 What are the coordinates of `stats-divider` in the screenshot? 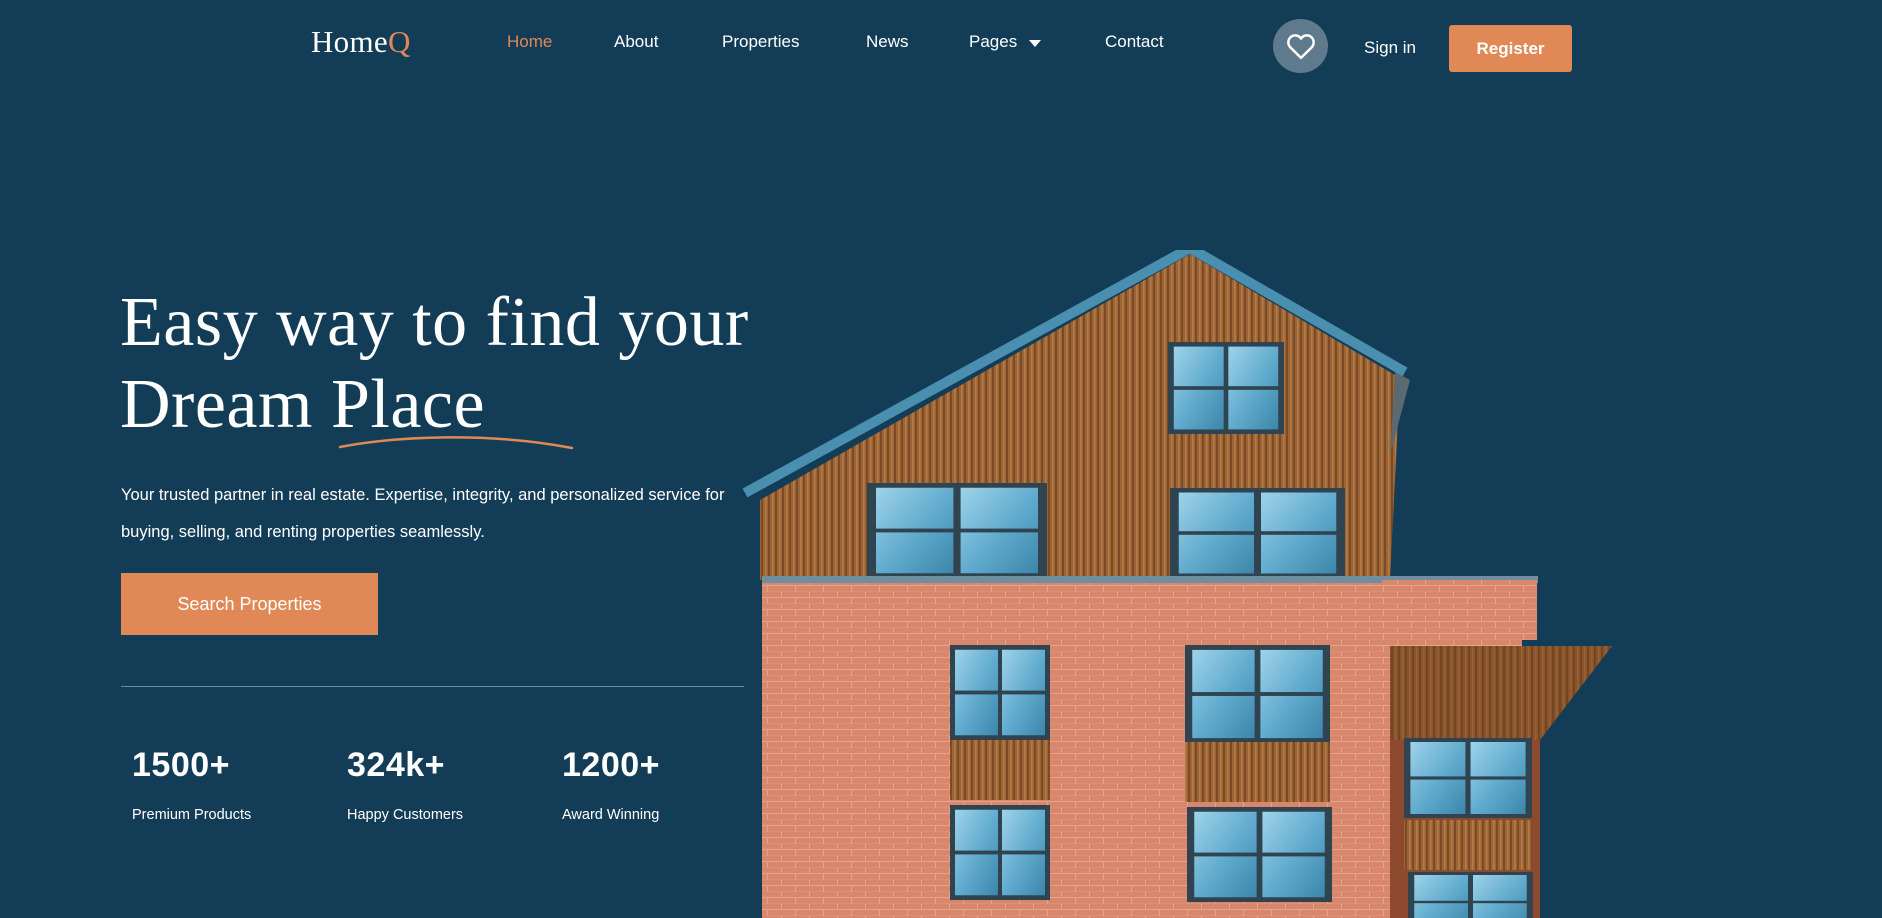 It's located at (432, 686).